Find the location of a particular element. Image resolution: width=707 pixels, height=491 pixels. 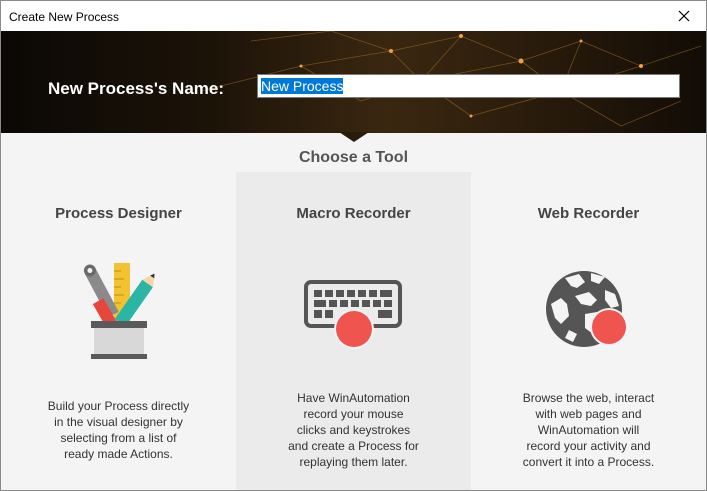

process-name-input: New Process is located at coordinates (468, 86).